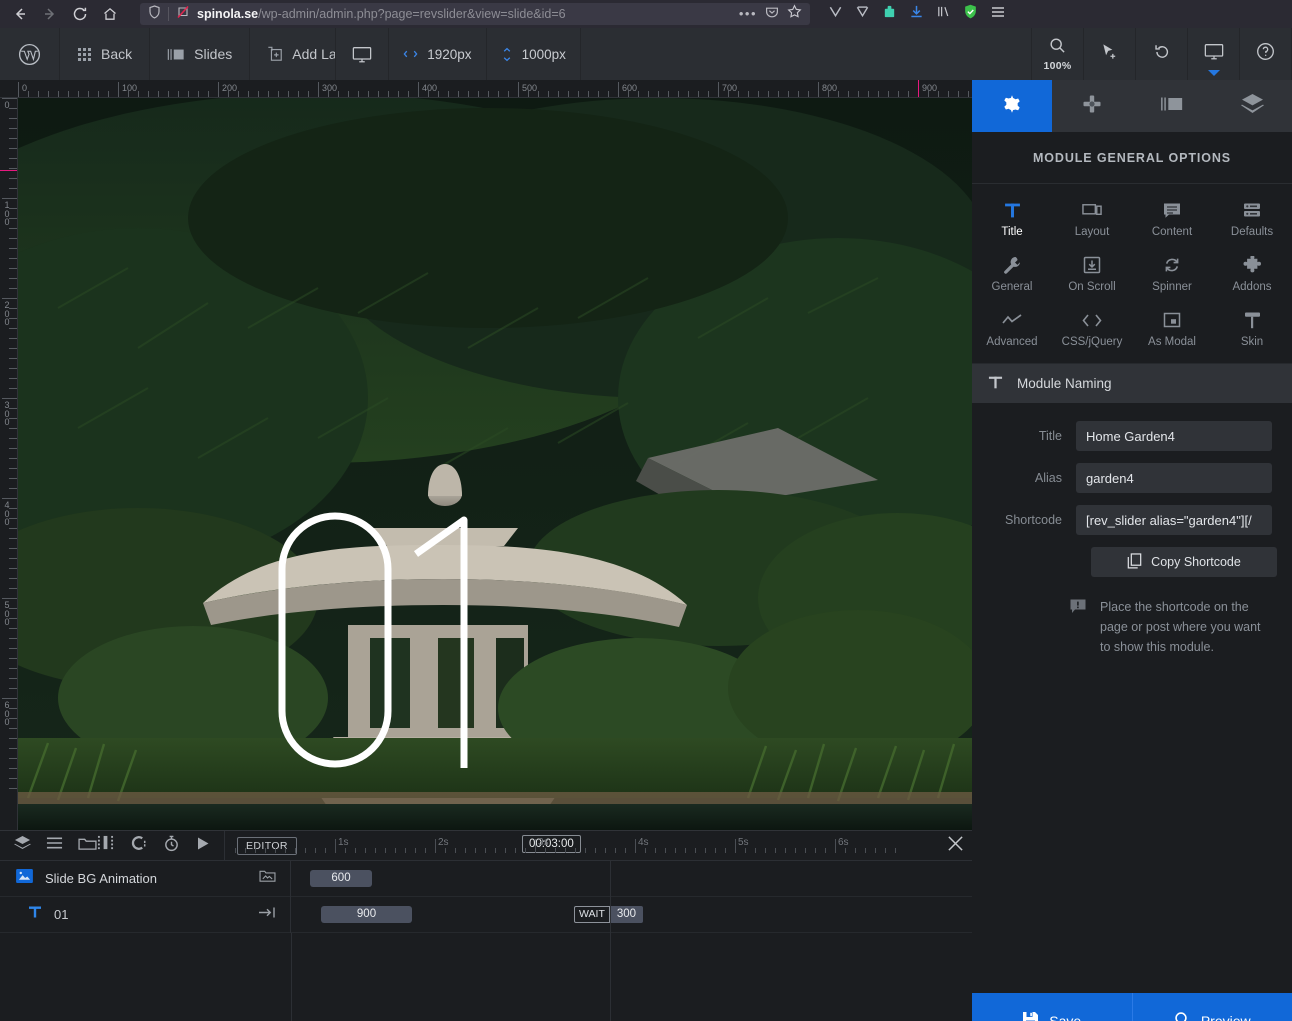 The image size is (1292, 1021). I want to click on toolbar-item-add-layer: Add La, so click(293, 54).